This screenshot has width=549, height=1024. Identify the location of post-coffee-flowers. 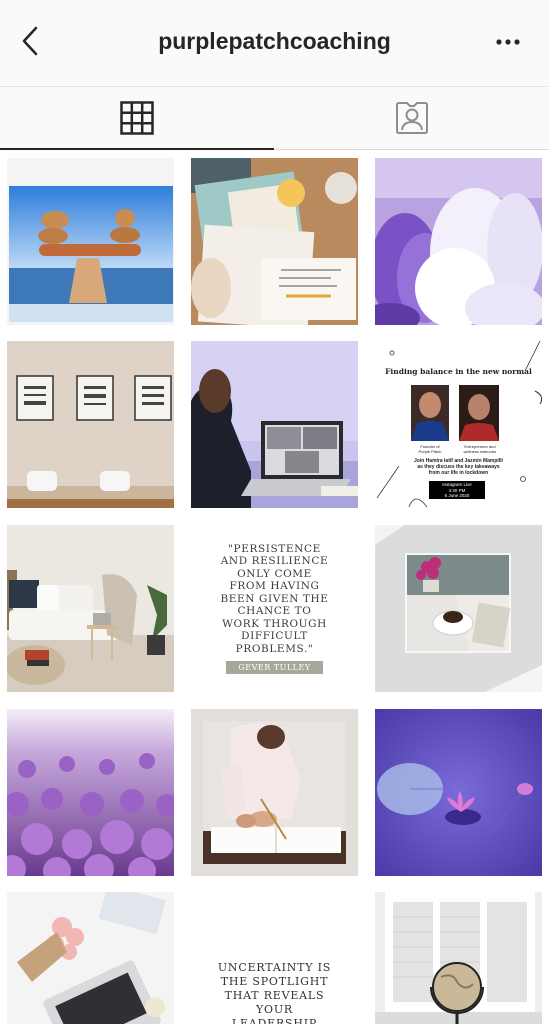
(458, 608).